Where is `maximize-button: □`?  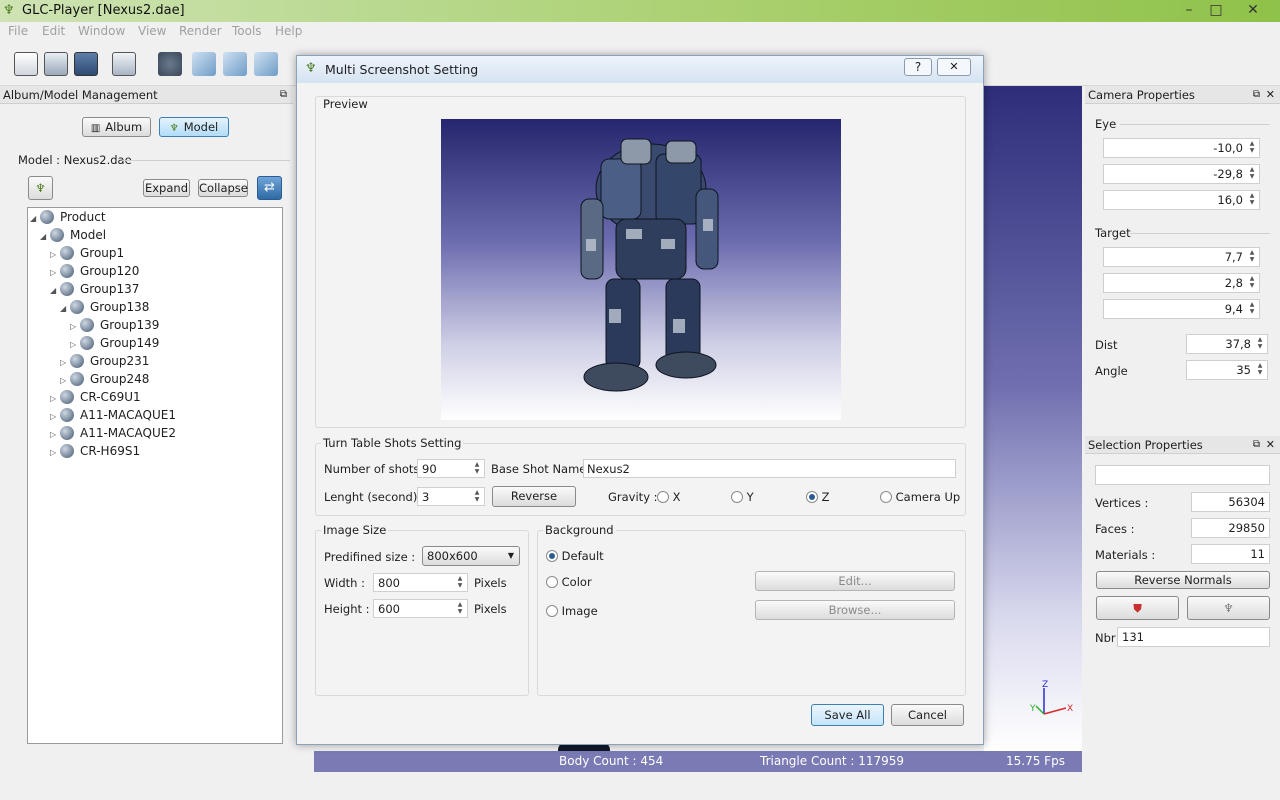 maximize-button: □ is located at coordinates (1216, 10).